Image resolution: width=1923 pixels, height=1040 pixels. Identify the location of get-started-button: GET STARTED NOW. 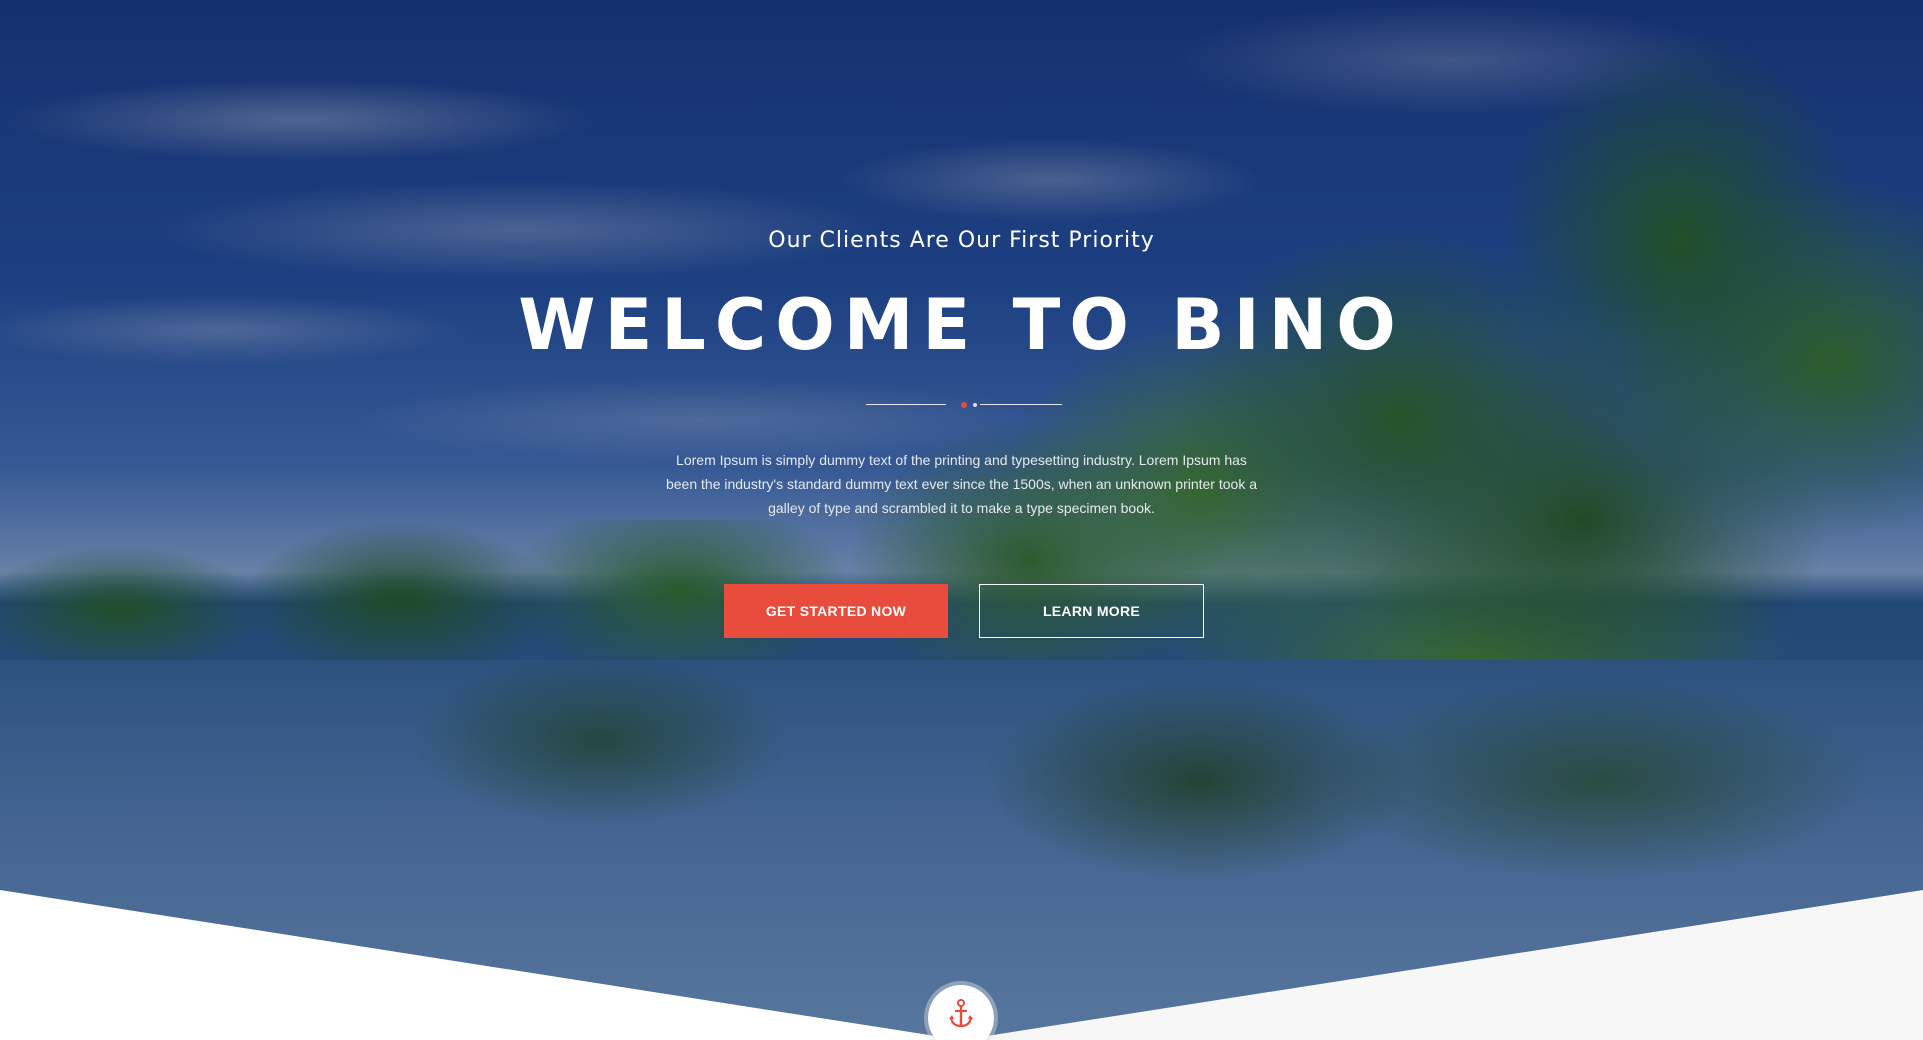
(836, 611).